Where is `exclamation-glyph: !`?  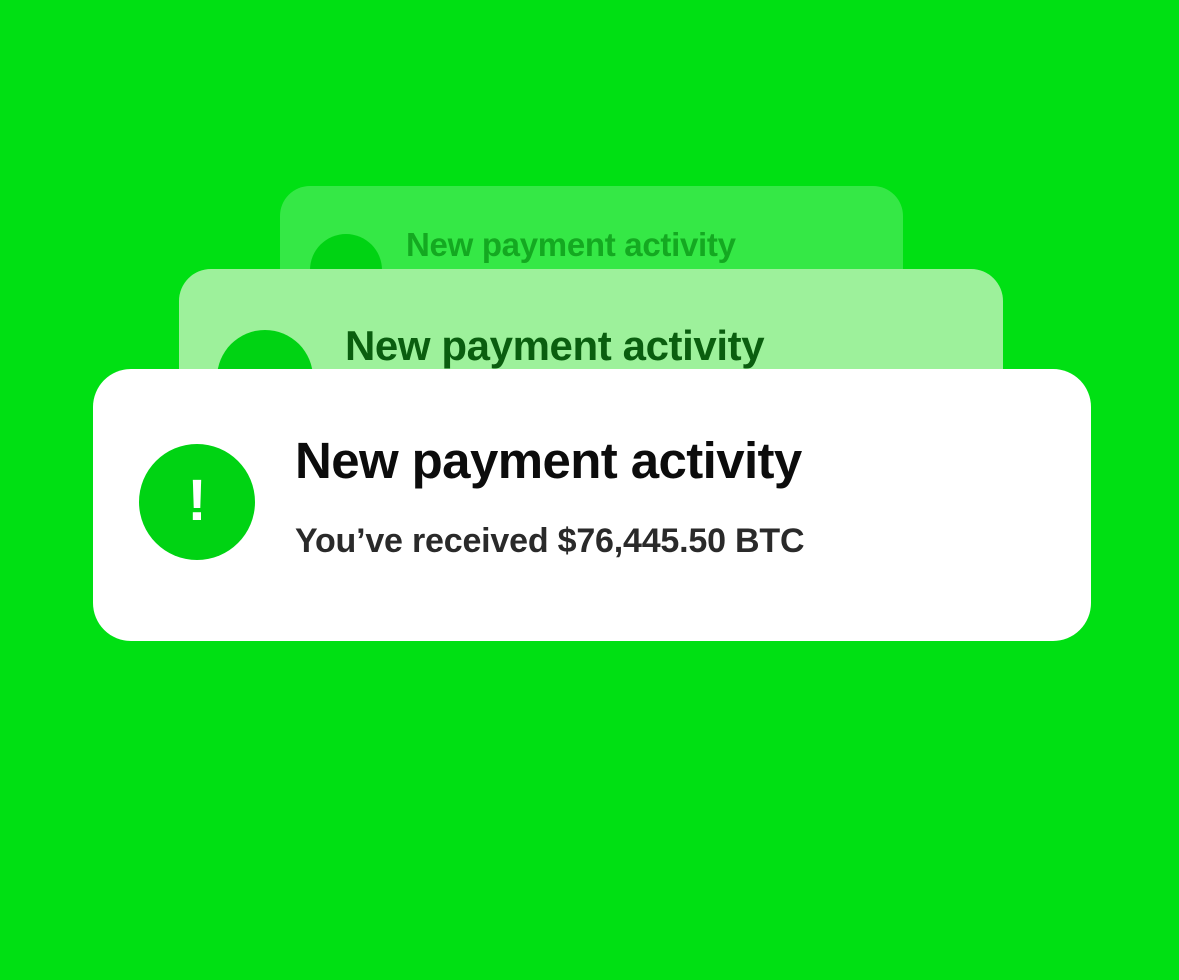 exclamation-glyph: ! is located at coordinates (197, 500).